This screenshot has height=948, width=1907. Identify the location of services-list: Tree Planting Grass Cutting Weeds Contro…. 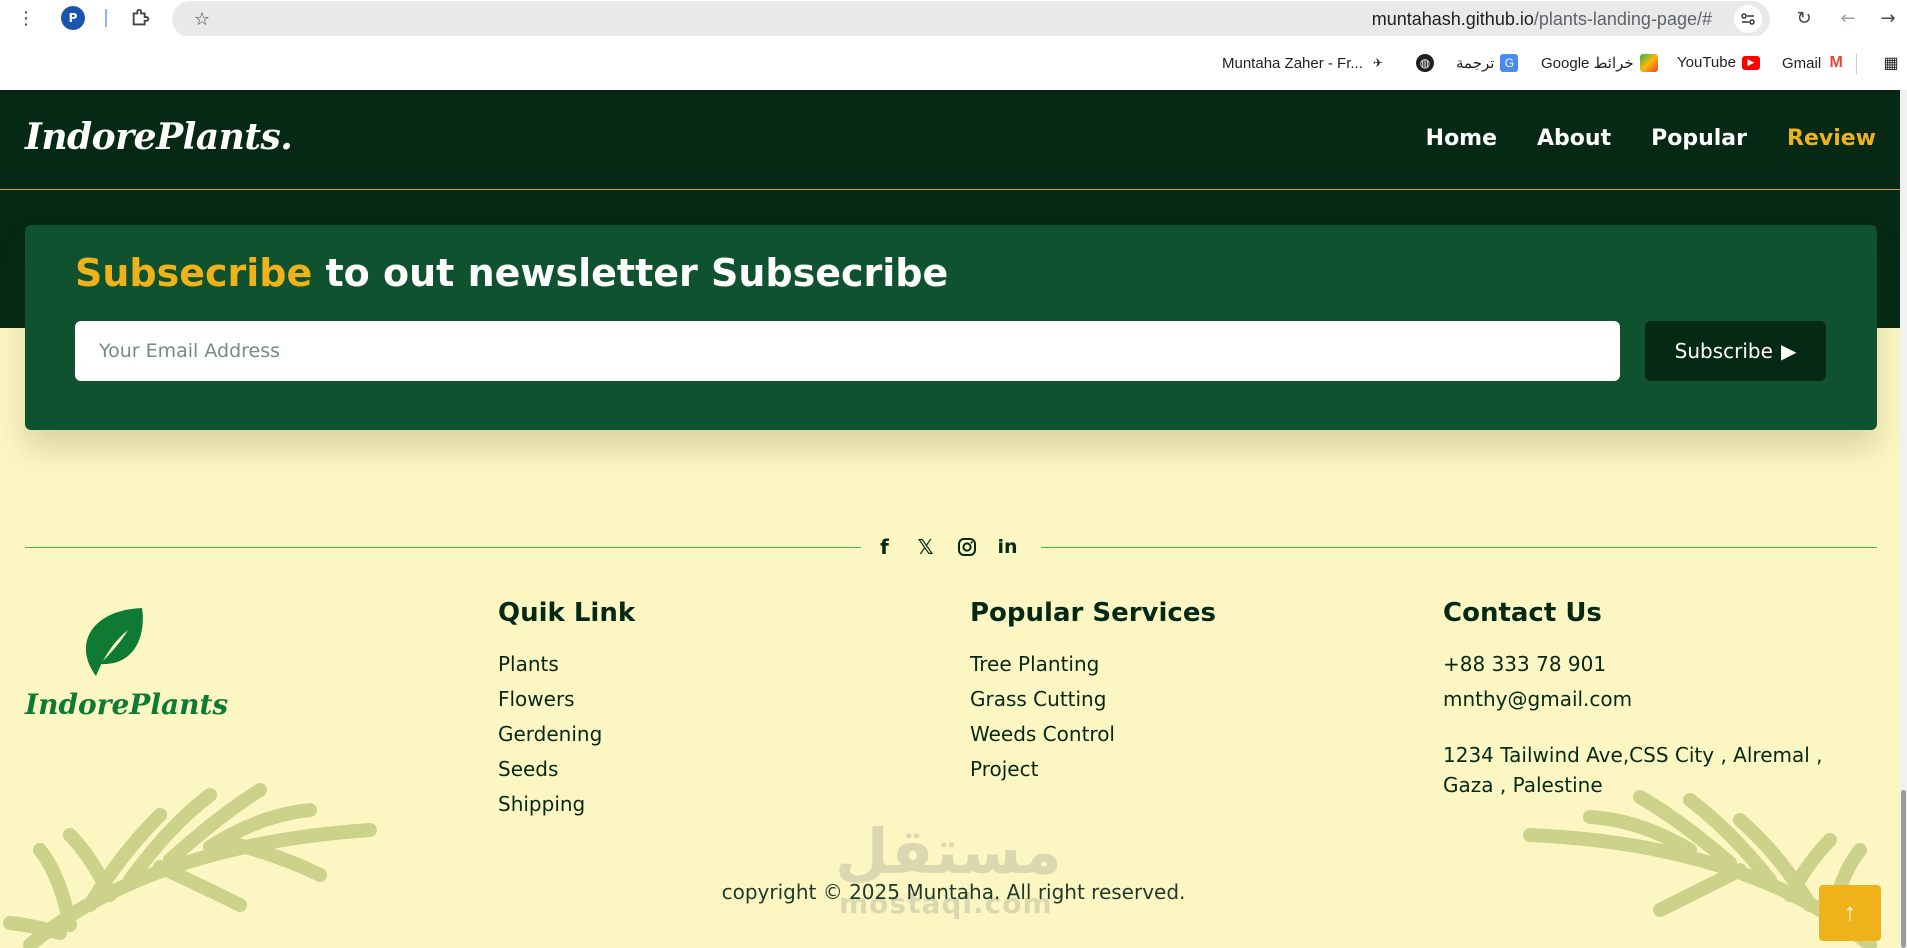
(1093, 720).